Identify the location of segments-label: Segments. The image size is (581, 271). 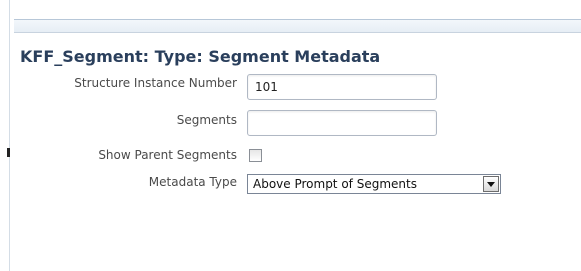
(206, 120).